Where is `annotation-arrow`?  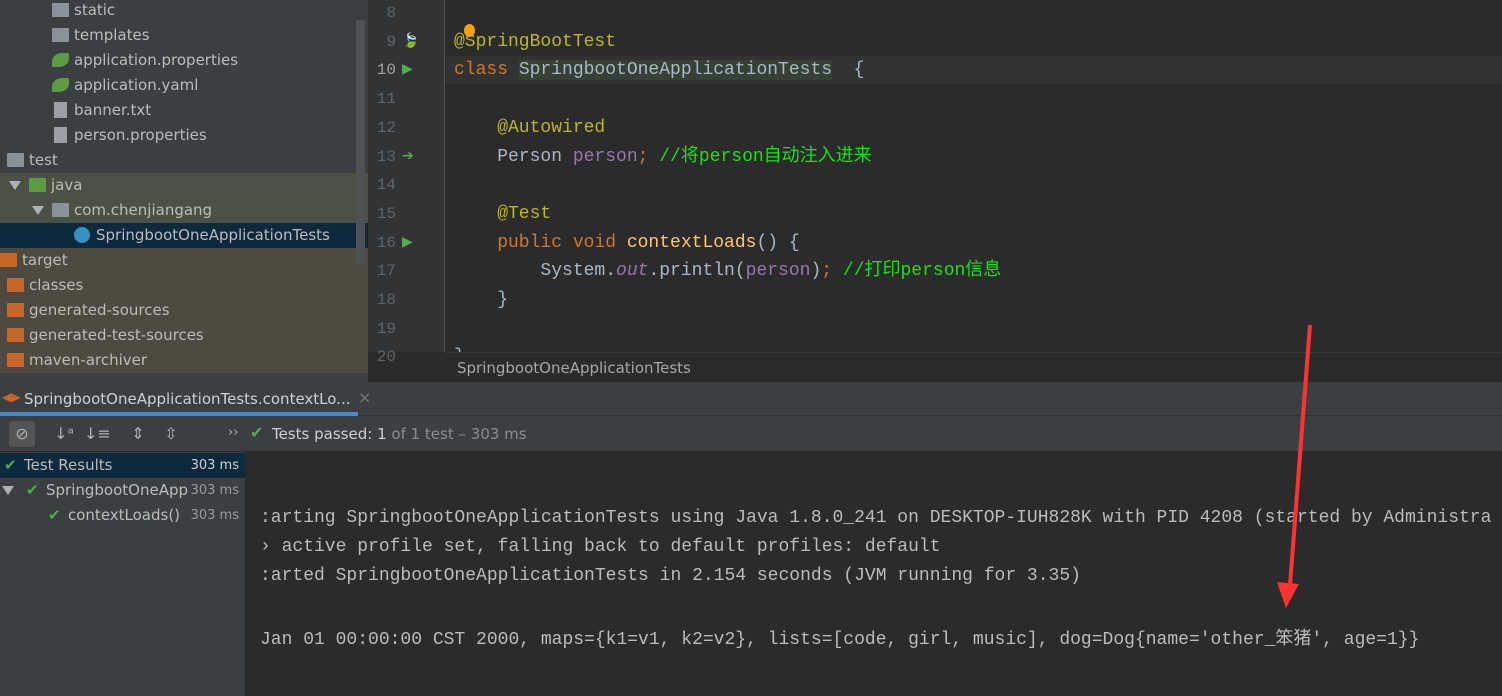 annotation-arrow is located at coordinates (1294, 466).